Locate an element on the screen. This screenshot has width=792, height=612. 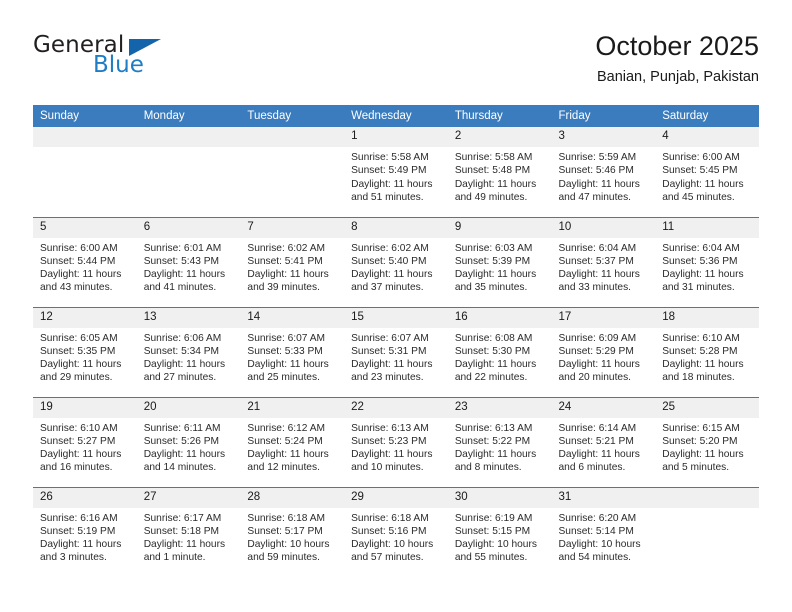
daylight-text-cont: and 18 minutes. is located at coordinates (698, 378).